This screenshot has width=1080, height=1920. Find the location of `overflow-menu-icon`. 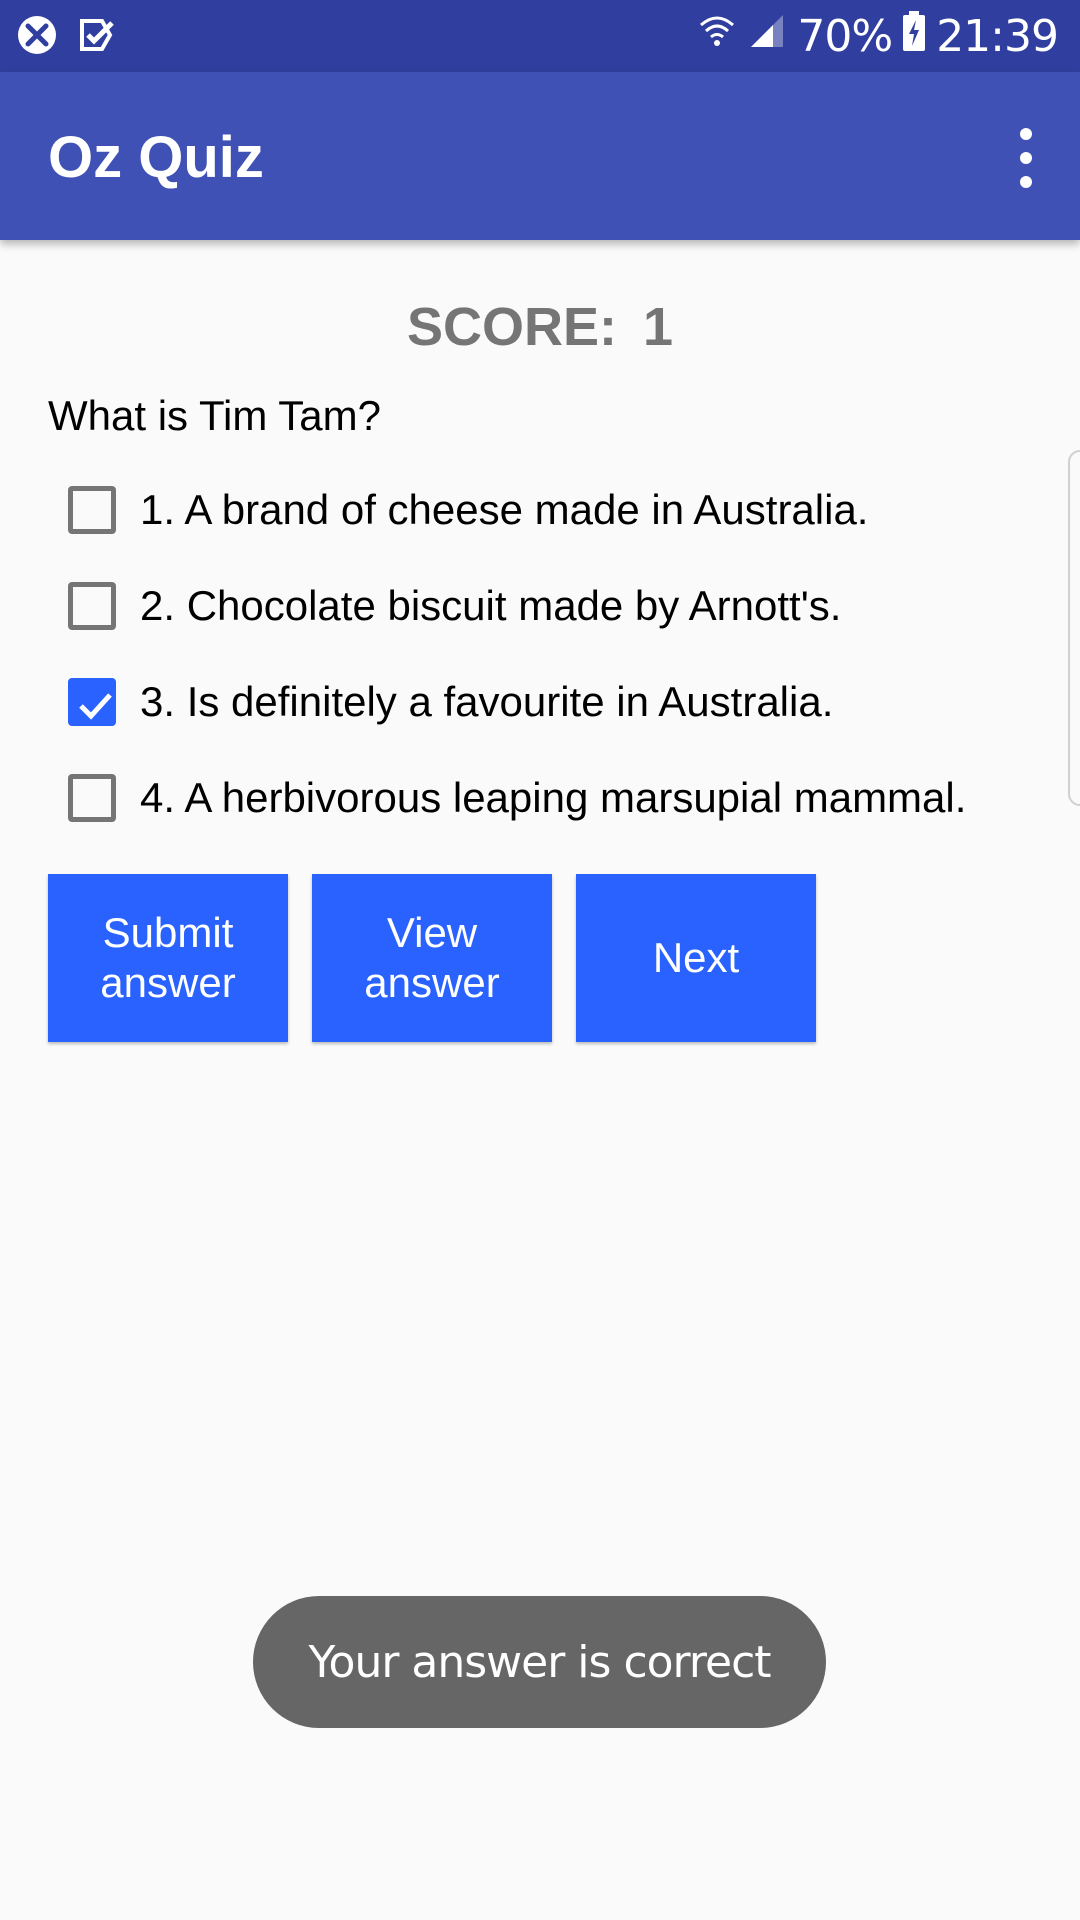

overflow-menu-icon is located at coordinates (1026, 158).